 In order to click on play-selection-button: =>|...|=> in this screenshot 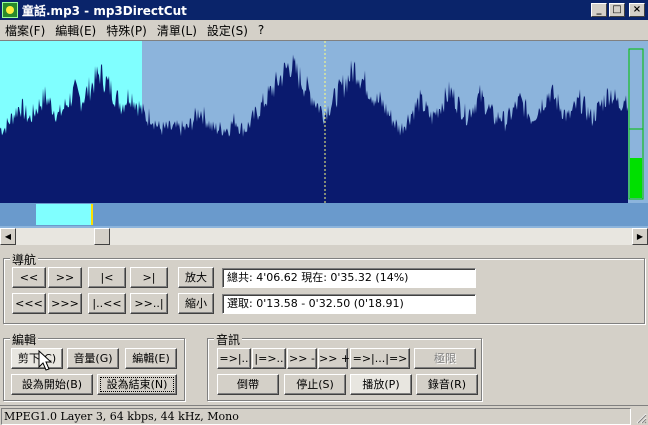, I will do `click(380, 358)`.